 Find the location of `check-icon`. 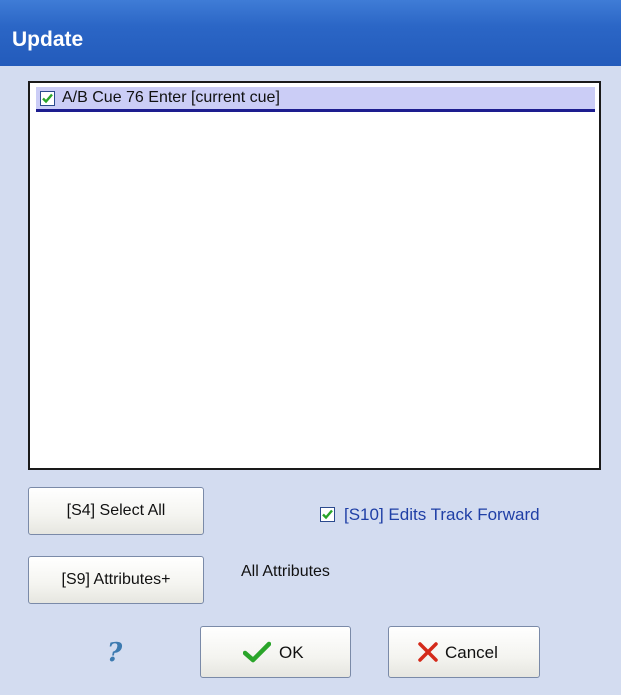

check-icon is located at coordinates (257, 654).